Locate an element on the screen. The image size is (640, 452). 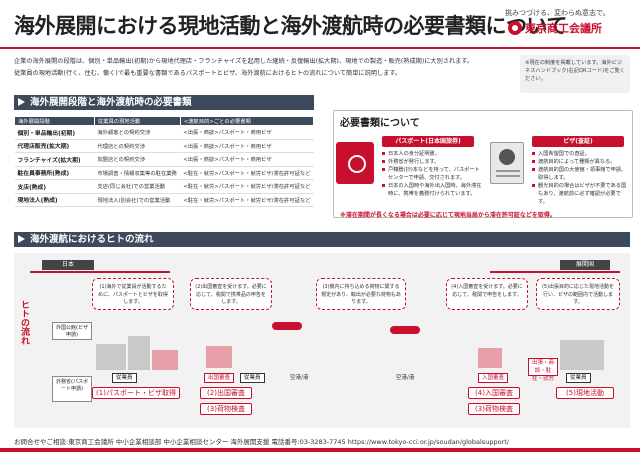
list-item: 渡航目的国の大使館・領事館で申請、取得します。 is located at coordinates (580, 174).